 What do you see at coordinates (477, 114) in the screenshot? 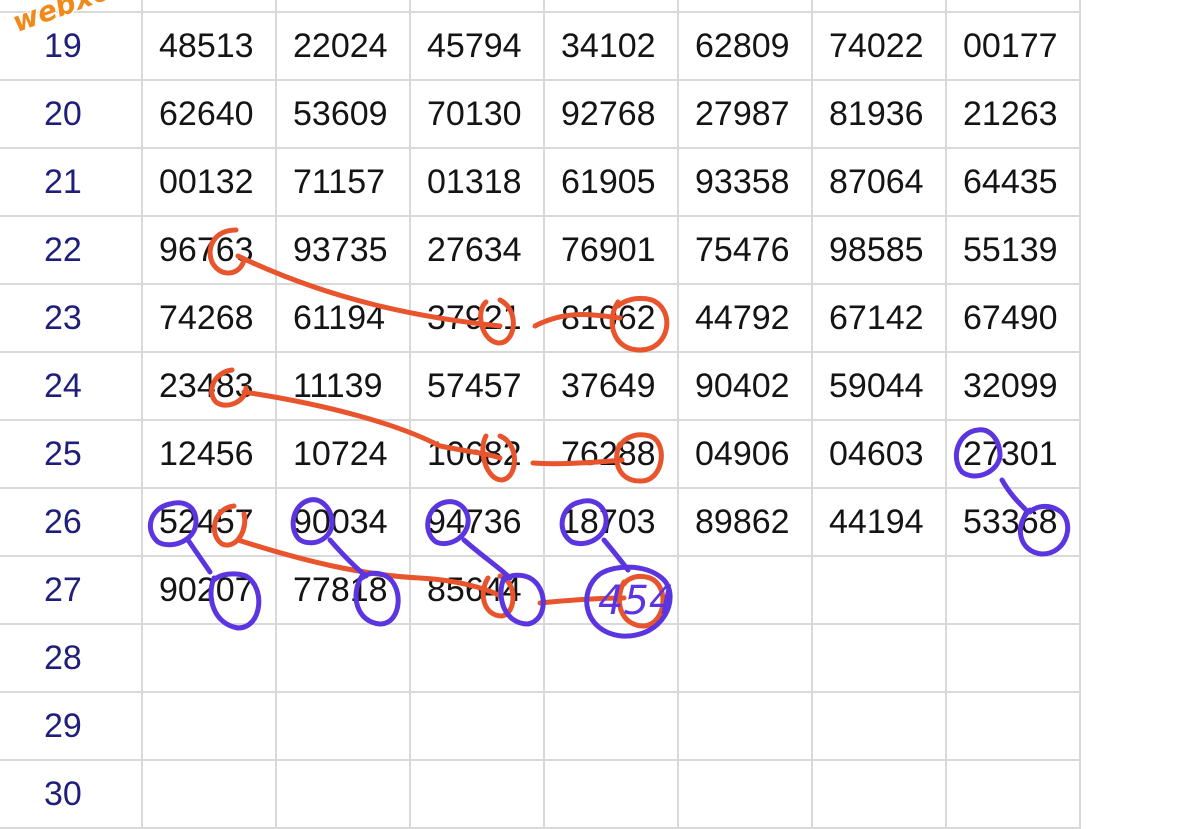
I see `grid-cell: 70130` at bounding box center [477, 114].